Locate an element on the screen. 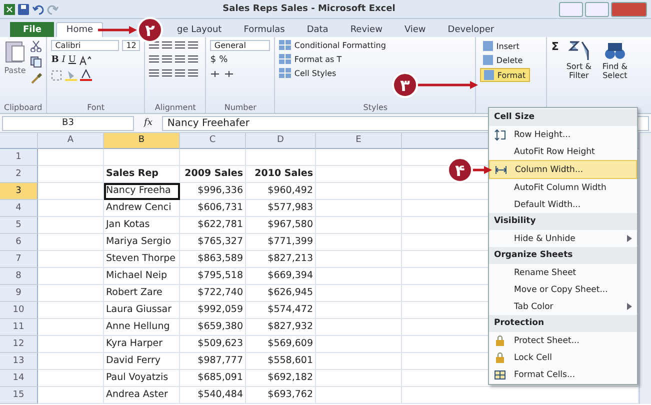 The height and width of the screenshot is (405, 651). ribbon-tab: Developer is located at coordinates (471, 29).